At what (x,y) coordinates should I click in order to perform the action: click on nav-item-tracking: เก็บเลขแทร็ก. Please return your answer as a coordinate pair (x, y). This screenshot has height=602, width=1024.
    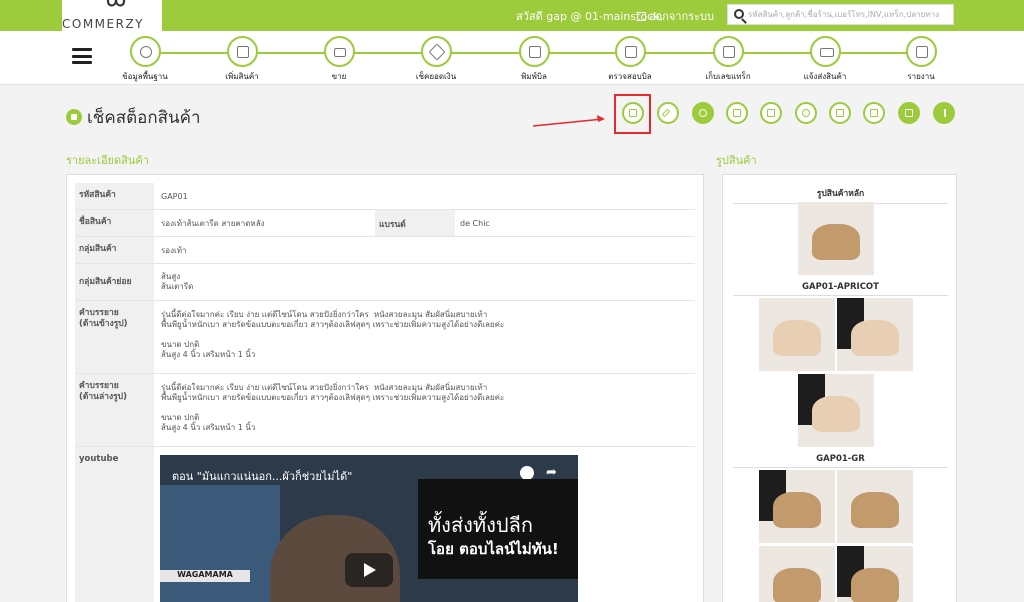
    Looking at the image, I should click on (728, 60).